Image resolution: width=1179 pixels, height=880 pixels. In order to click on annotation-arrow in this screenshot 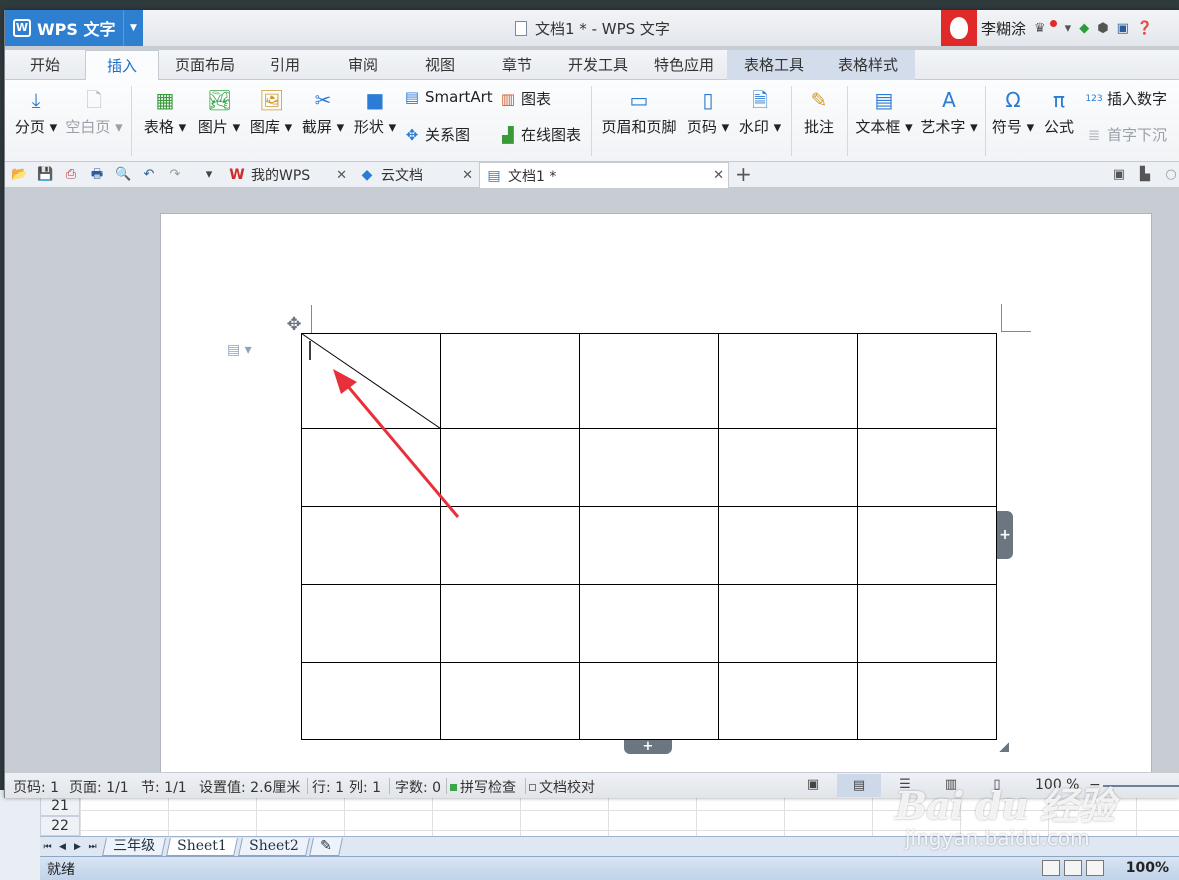, I will do `click(396, 443)`.